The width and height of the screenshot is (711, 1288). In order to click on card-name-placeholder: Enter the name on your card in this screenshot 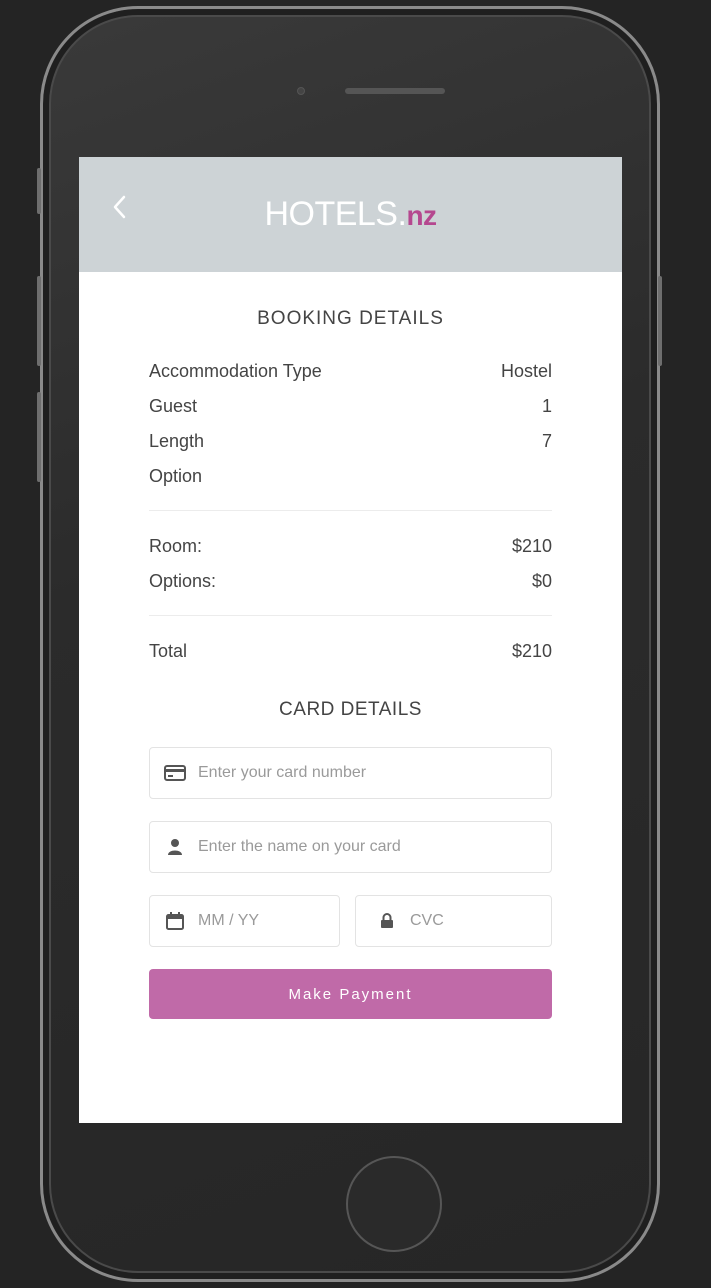, I will do `click(299, 846)`.